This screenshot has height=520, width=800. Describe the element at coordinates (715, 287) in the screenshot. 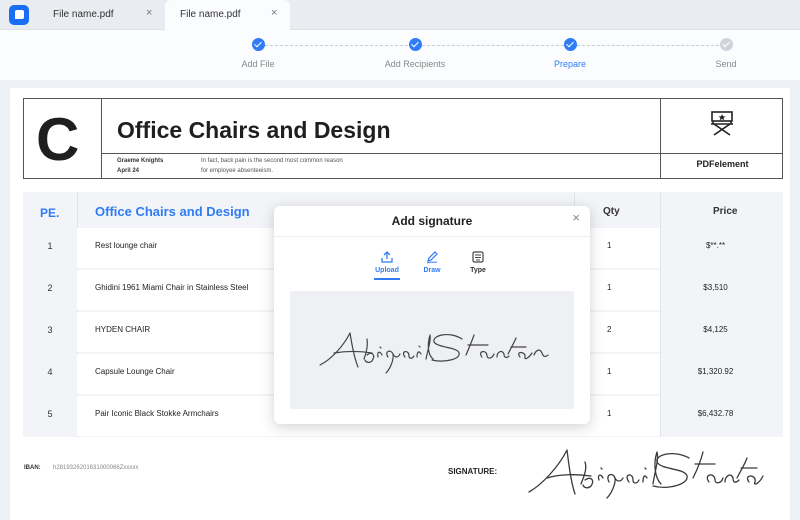

I see `item-price: $3,510` at that location.